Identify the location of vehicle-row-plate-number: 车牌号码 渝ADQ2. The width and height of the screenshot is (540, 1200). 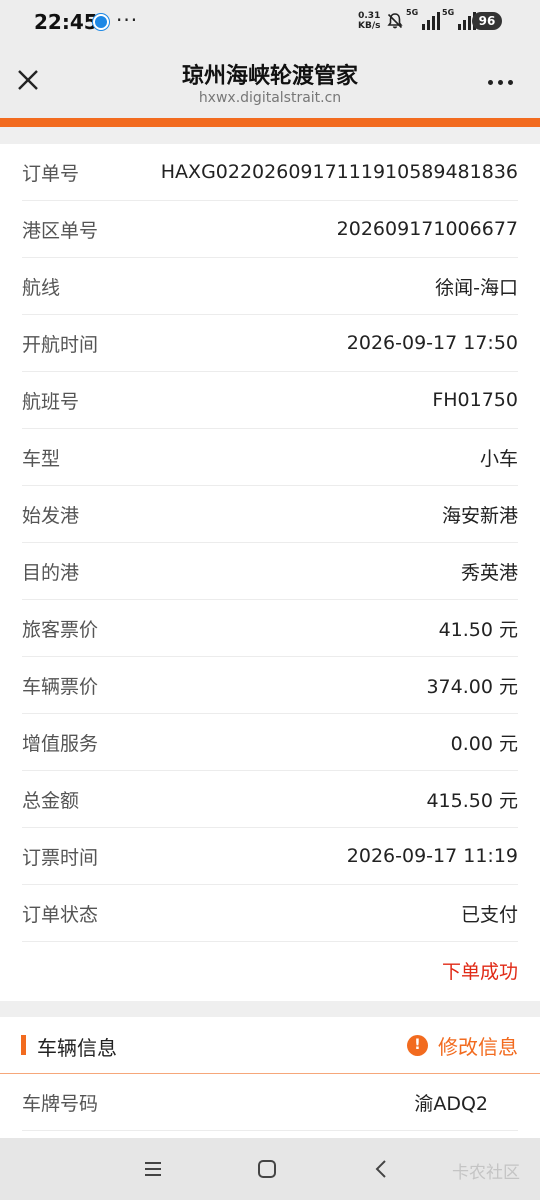
(270, 1102).